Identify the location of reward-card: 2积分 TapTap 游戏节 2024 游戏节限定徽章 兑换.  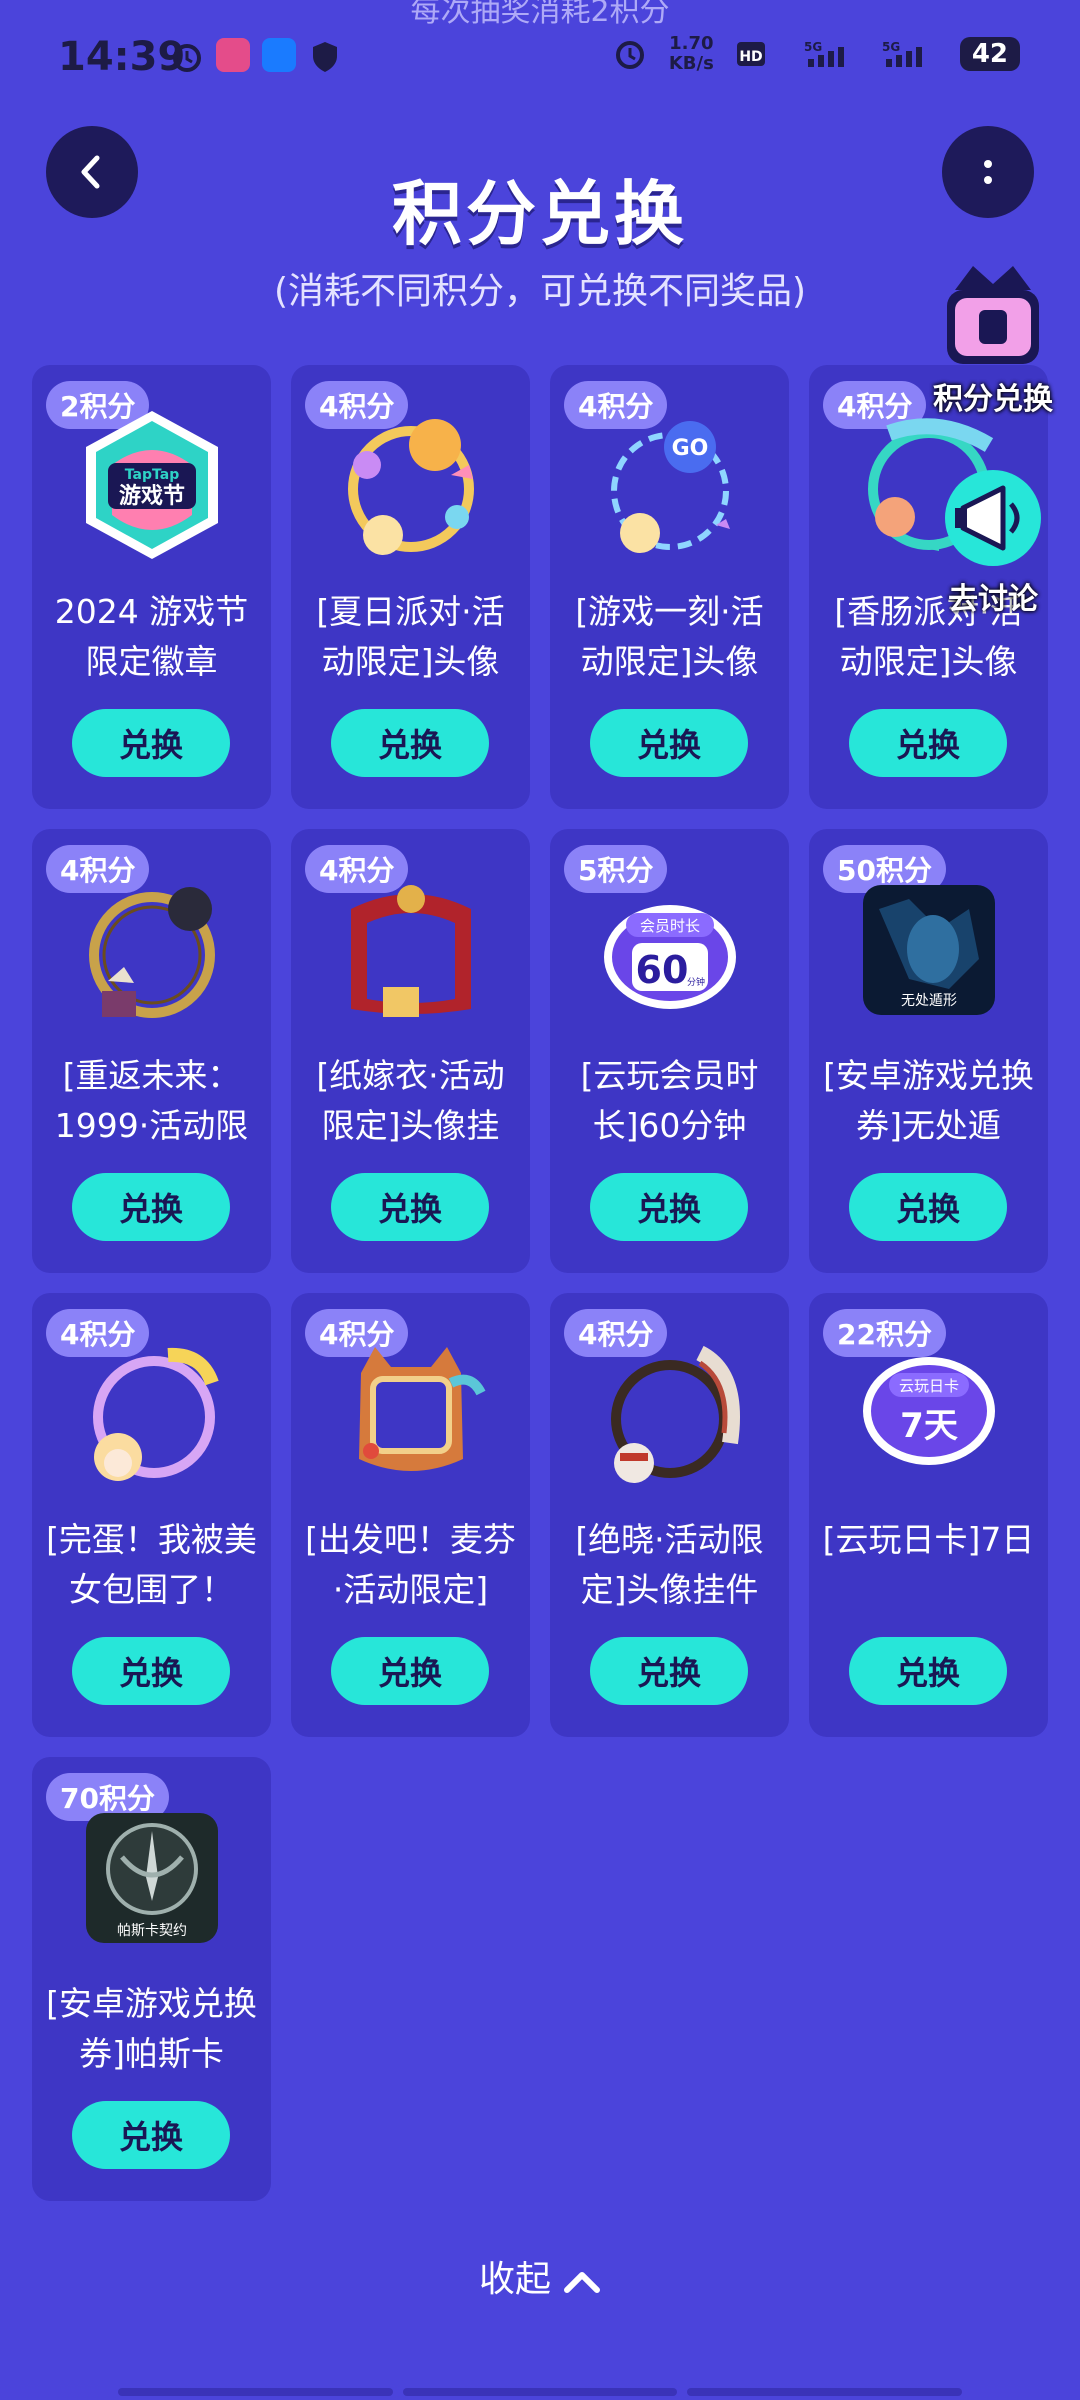
(151, 587).